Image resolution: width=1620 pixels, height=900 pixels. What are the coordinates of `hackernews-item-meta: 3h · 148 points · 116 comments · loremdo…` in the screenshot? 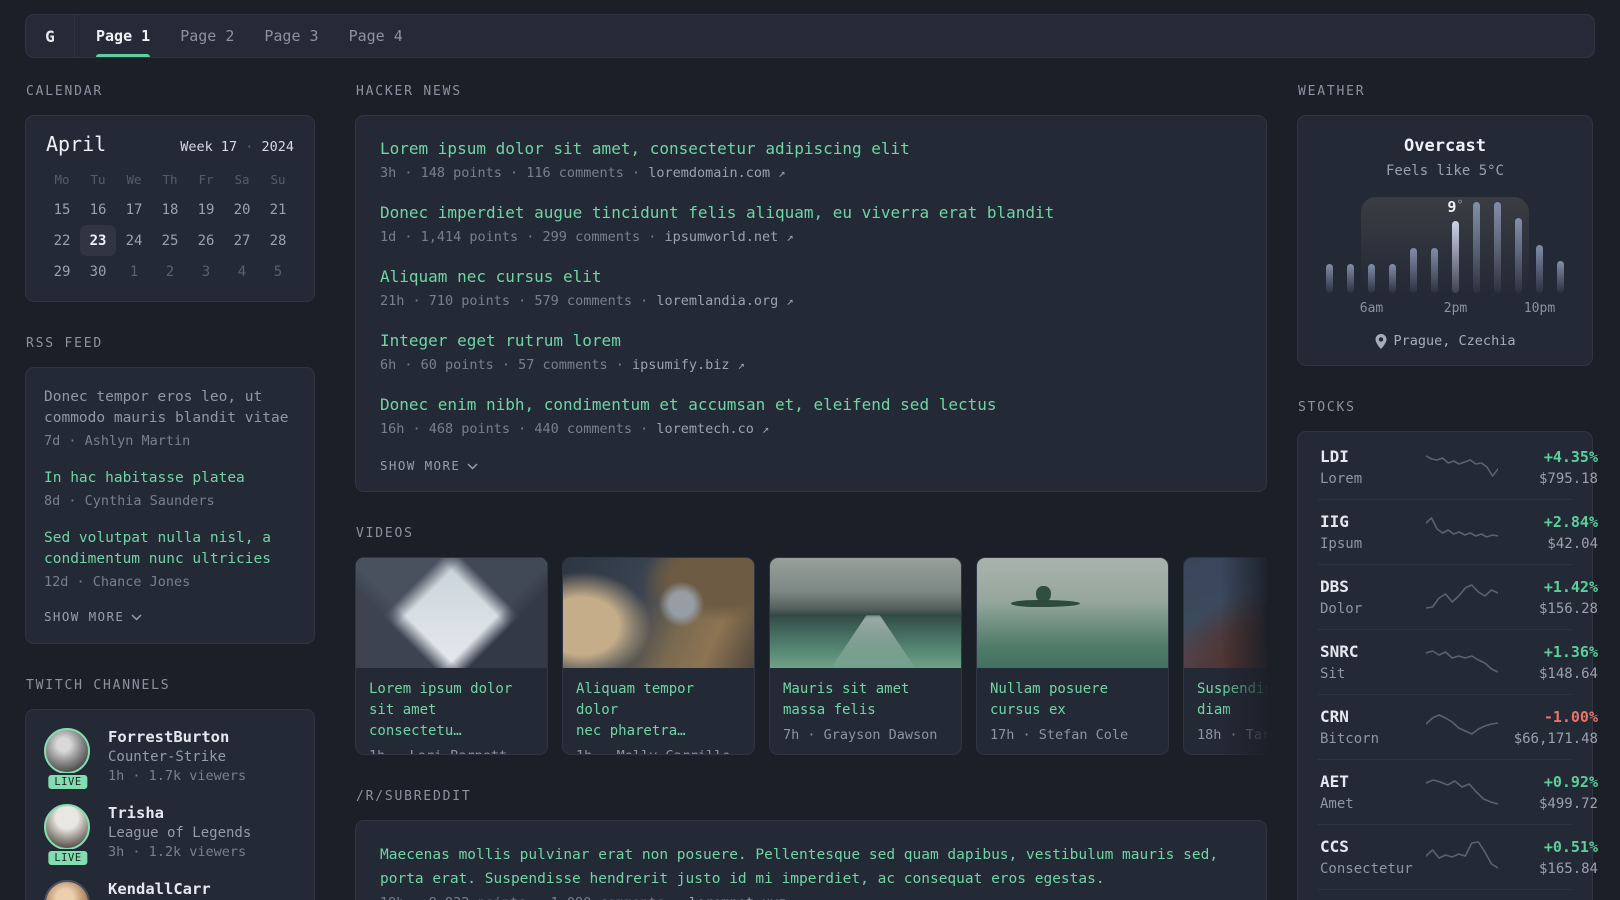 It's located at (811, 173).